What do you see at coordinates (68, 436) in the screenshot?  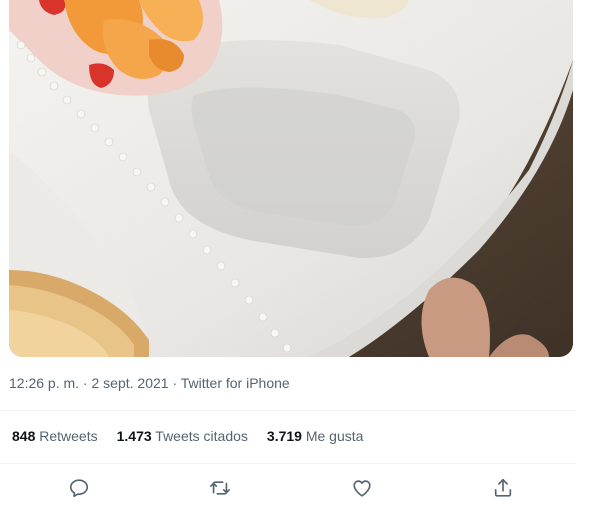 I see `retweets-label: Retweets` at bounding box center [68, 436].